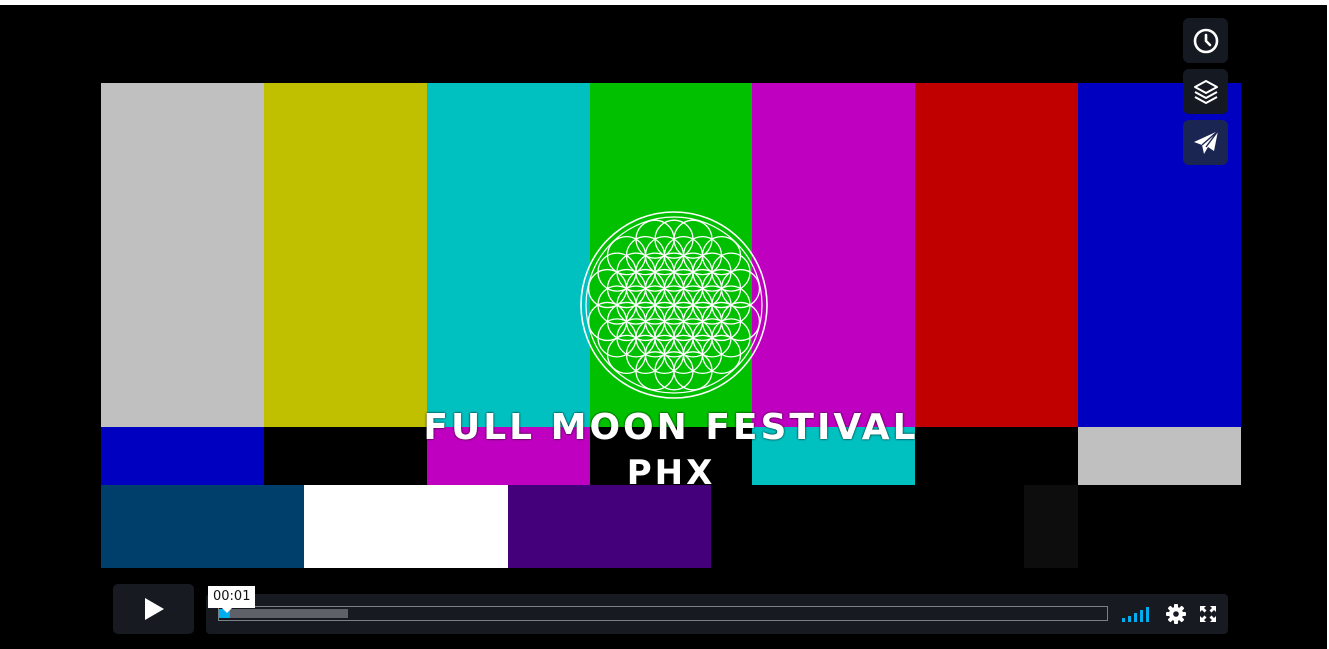 The height and width of the screenshot is (649, 1329). Describe the element at coordinates (232, 599) in the screenshot. I see `current-time-tooltip: 00:01` at that location.